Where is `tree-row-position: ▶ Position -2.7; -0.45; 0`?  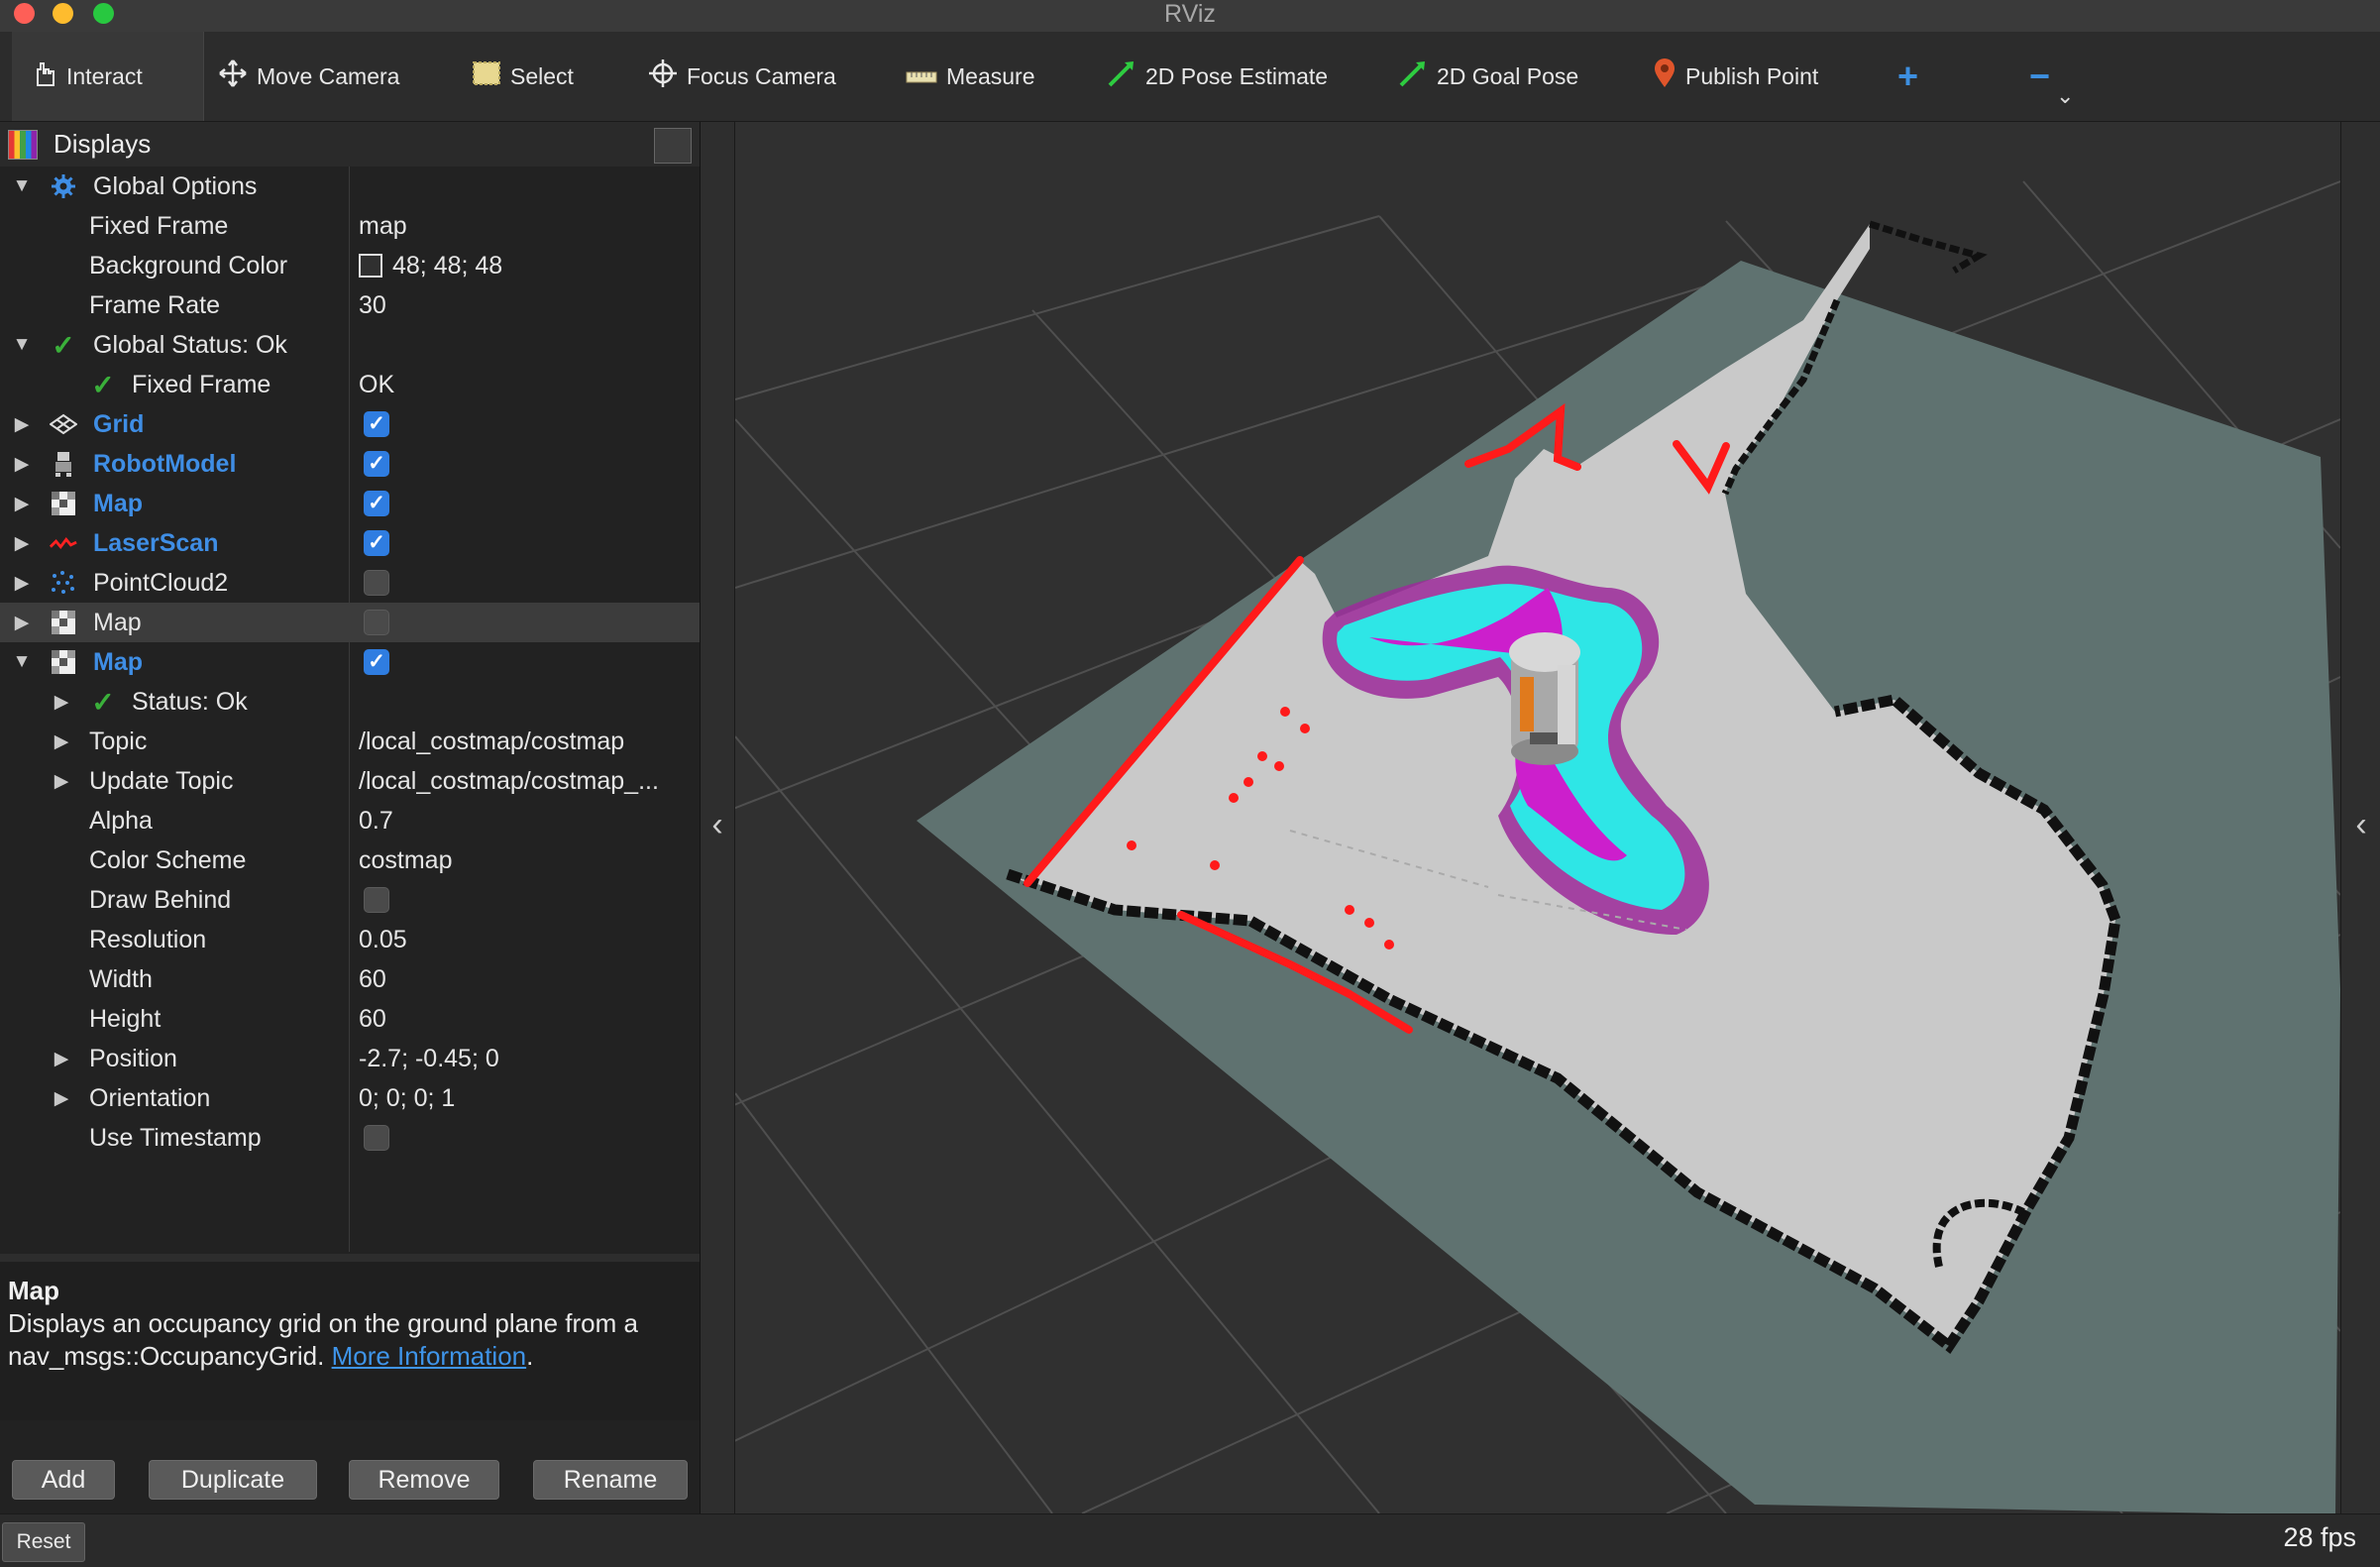
tree-row-position: ▶ Position -2.7; -0.45; 0 is located at coordinates (350, 1058).